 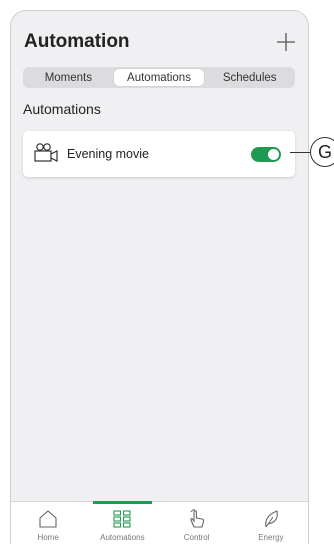 I want to click on section-title: Automations, so click(x=62, y=109).